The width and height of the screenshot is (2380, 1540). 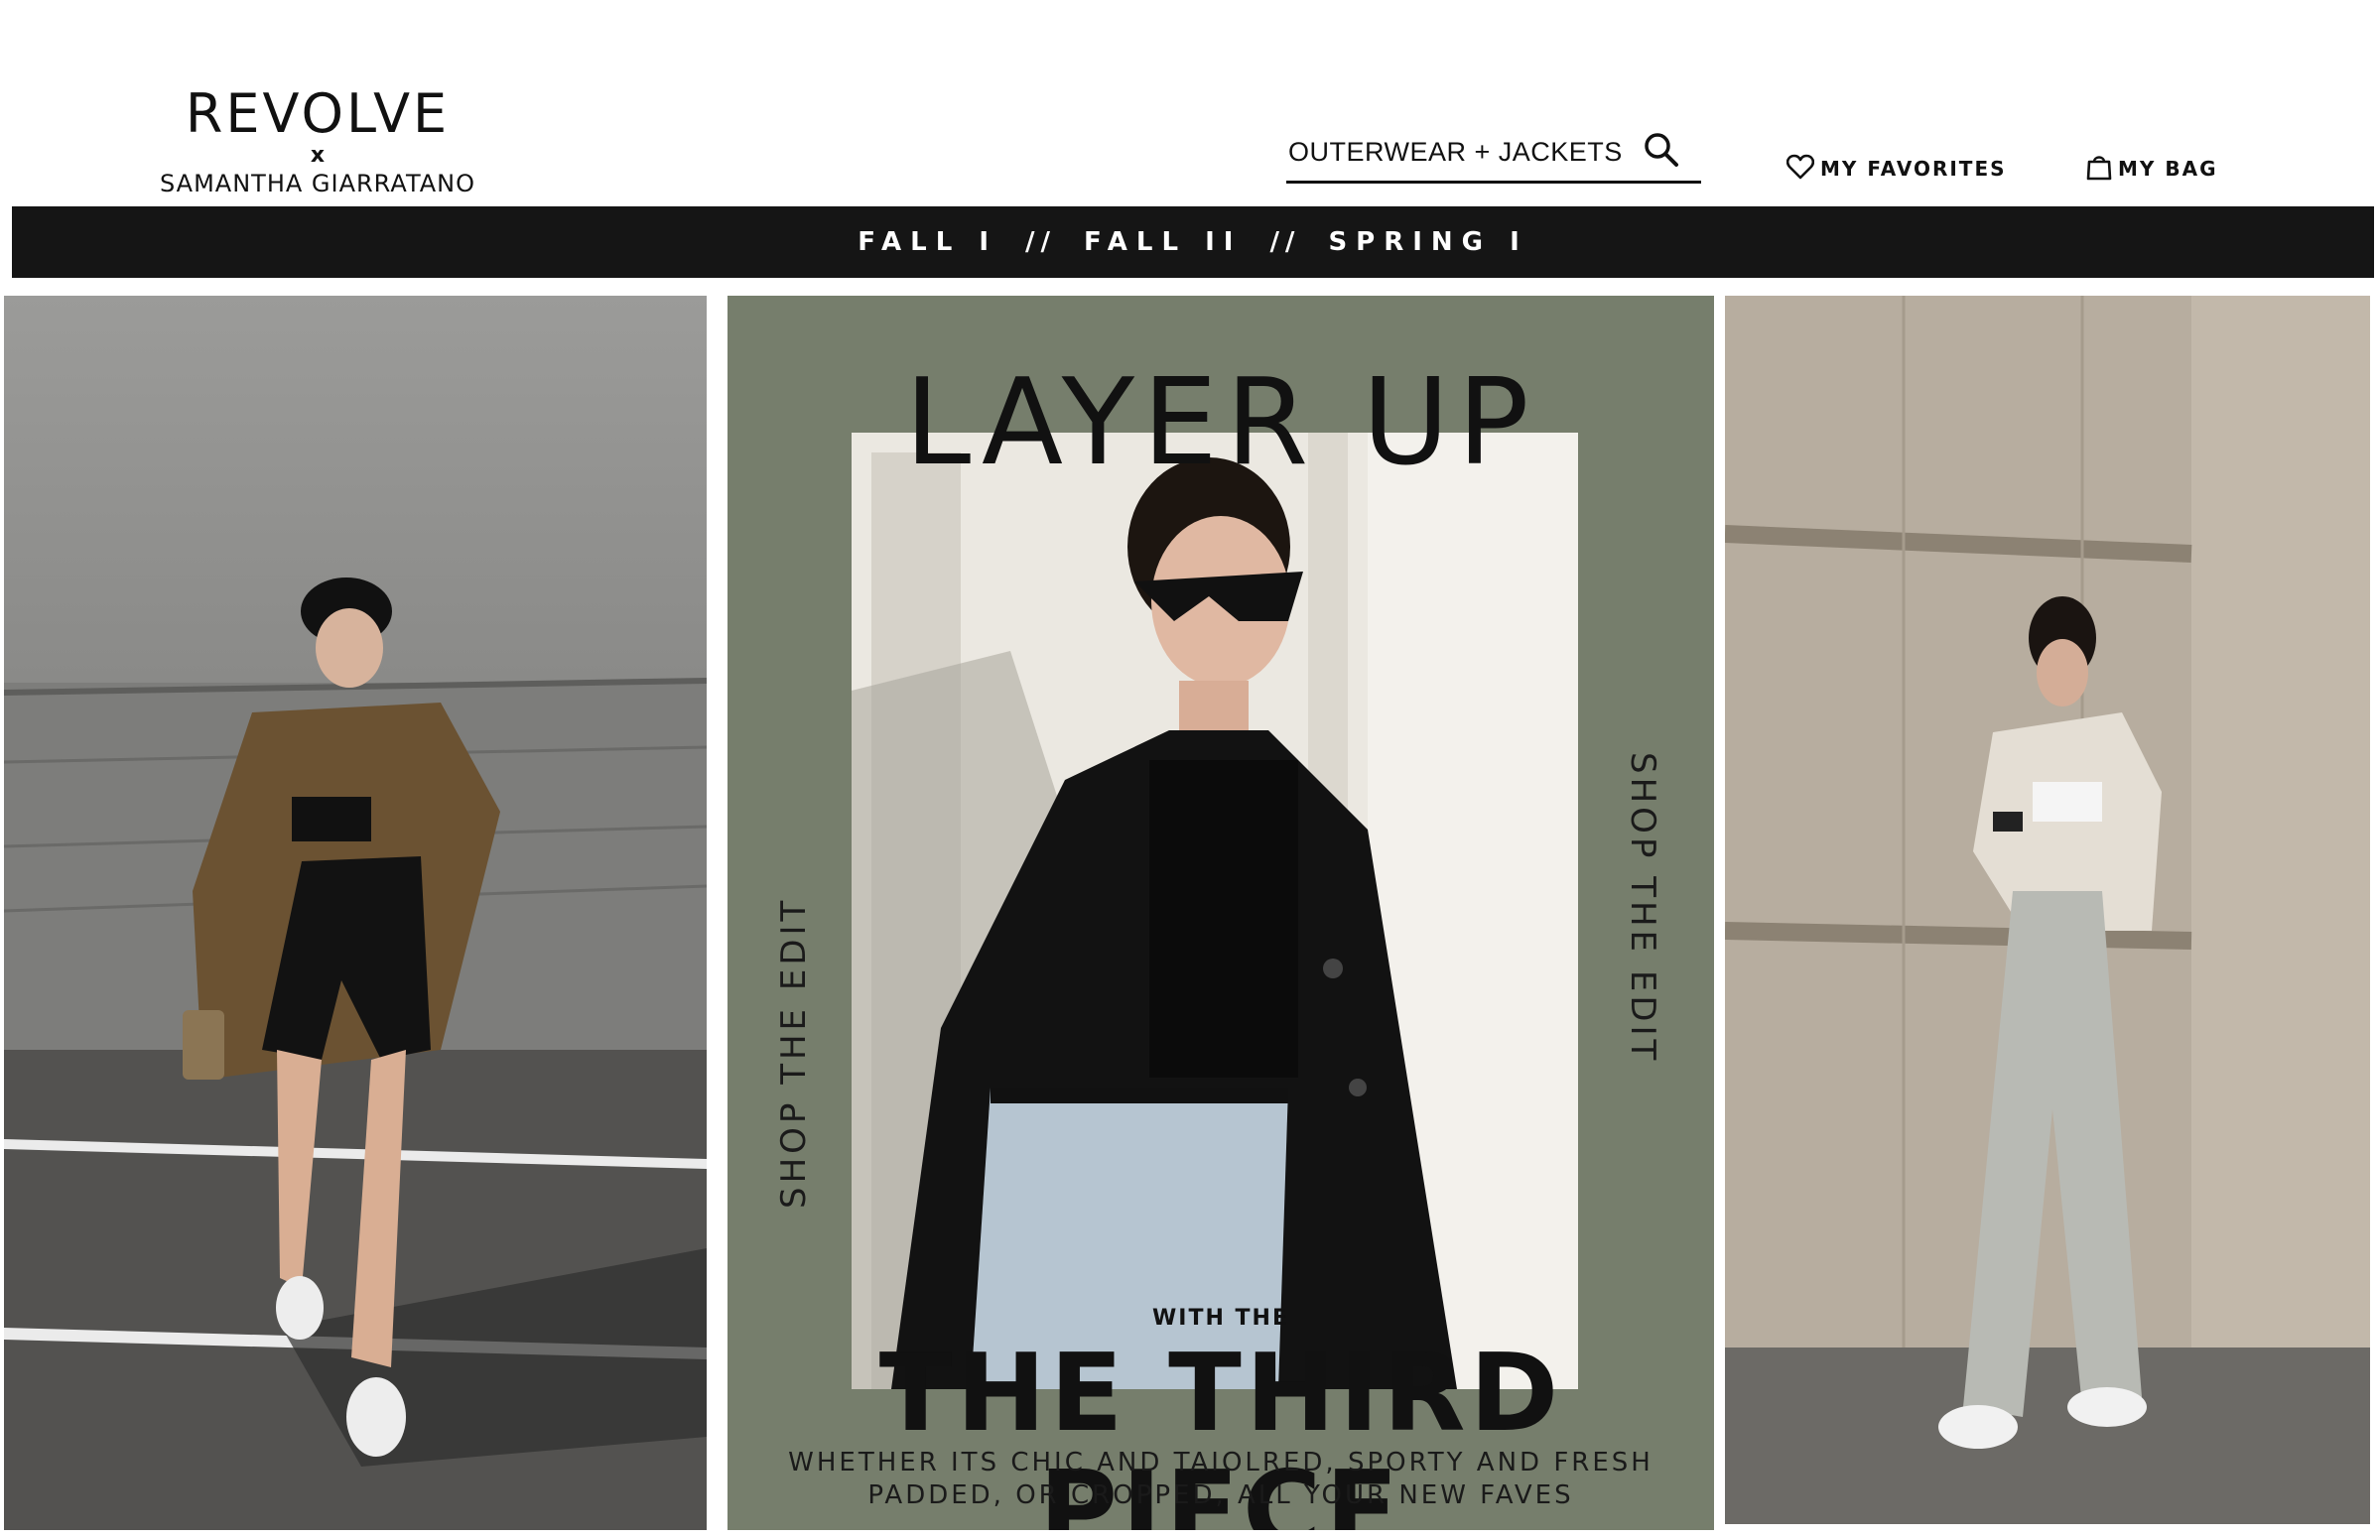 I want to click on shop-the-edit-left-link: SHOP THE EDIT, so click(x=794, y=1053).